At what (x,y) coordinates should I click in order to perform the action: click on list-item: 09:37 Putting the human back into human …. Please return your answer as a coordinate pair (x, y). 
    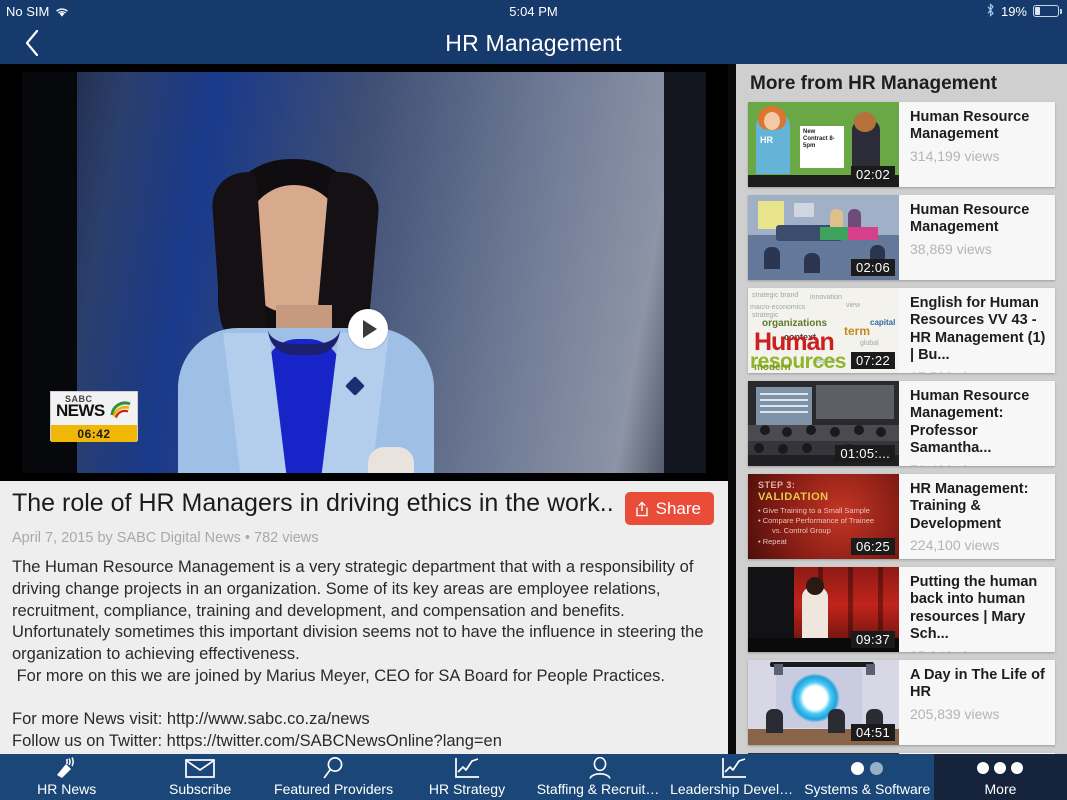
    Looking at the image, I should click on (901, 609).